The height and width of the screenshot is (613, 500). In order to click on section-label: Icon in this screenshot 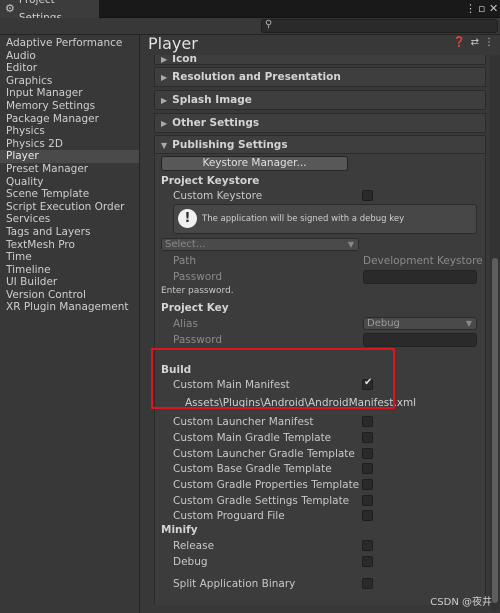, I will do `click(184, 60)`.